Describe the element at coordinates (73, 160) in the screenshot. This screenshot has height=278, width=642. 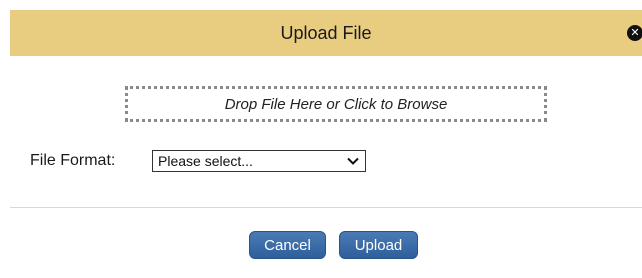
I see `file-format-label: File Format:` at that location.